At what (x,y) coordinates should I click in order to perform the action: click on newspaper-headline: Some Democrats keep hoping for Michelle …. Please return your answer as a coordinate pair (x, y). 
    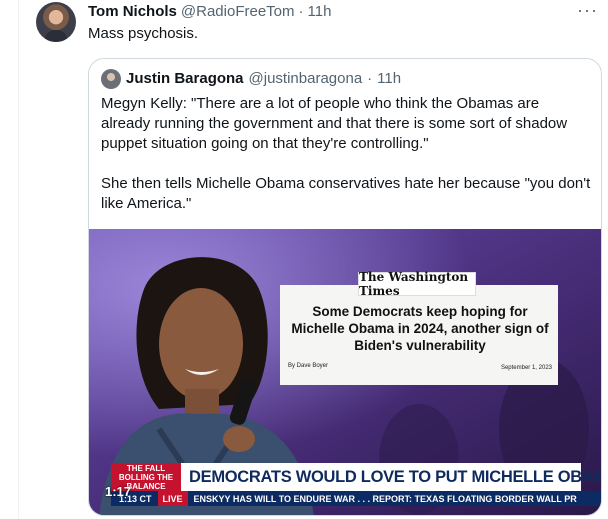
    Looking at the image, I should click on (420, 328).